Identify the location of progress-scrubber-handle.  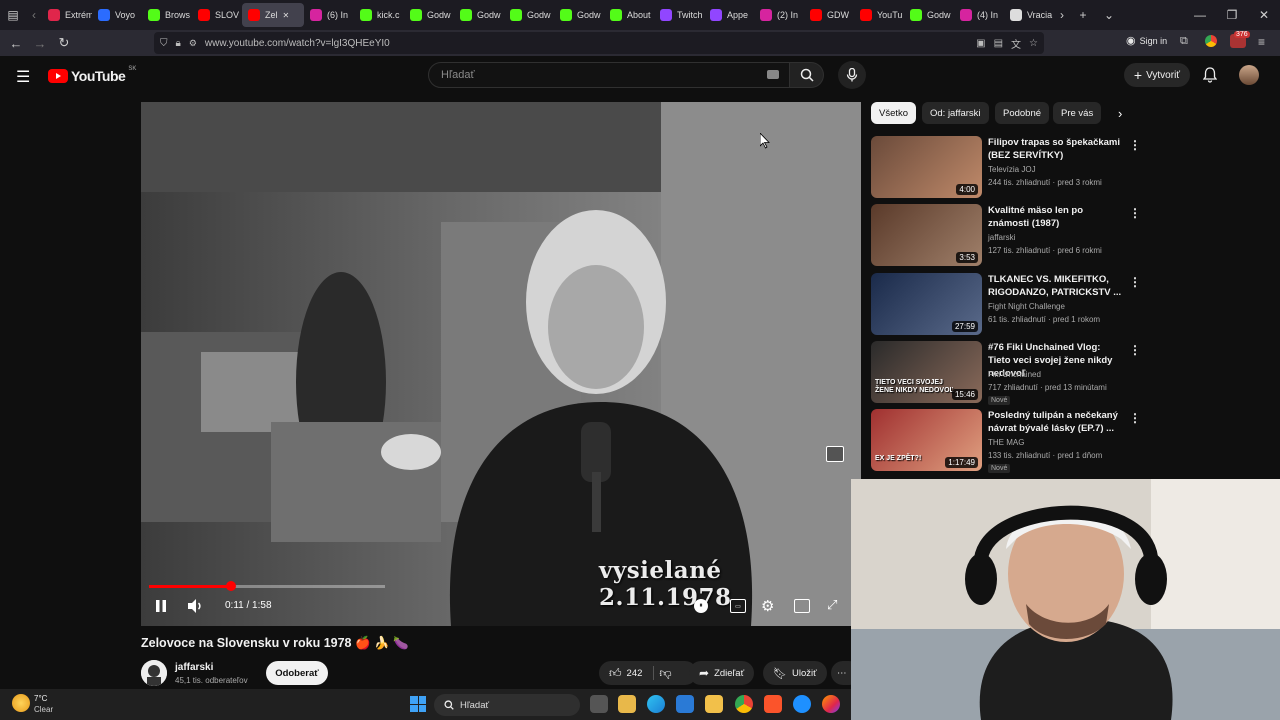
(230, 586).